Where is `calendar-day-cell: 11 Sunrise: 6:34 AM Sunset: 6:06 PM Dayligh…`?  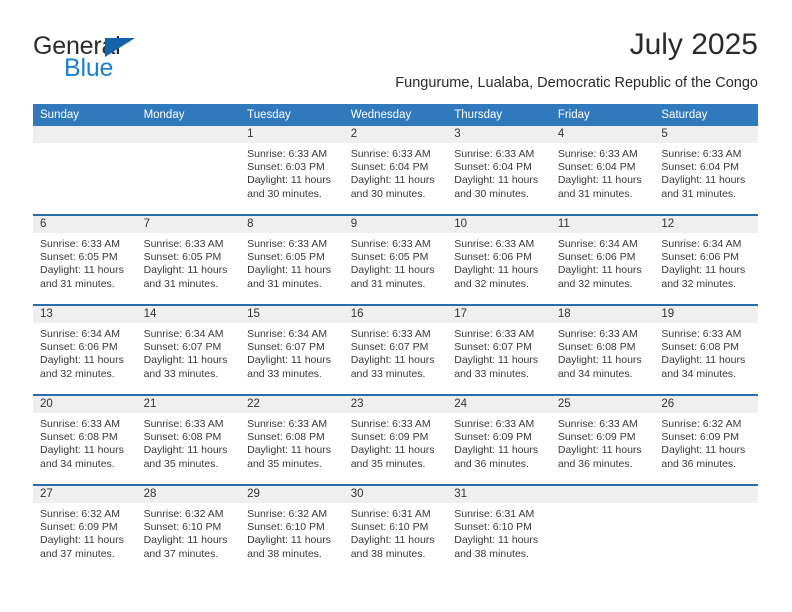 calendar-day-cell: 11 Sunrise: 6:34 AM Sunset: 6:06 PM Dayligh… is located at coordinates (602, 259).